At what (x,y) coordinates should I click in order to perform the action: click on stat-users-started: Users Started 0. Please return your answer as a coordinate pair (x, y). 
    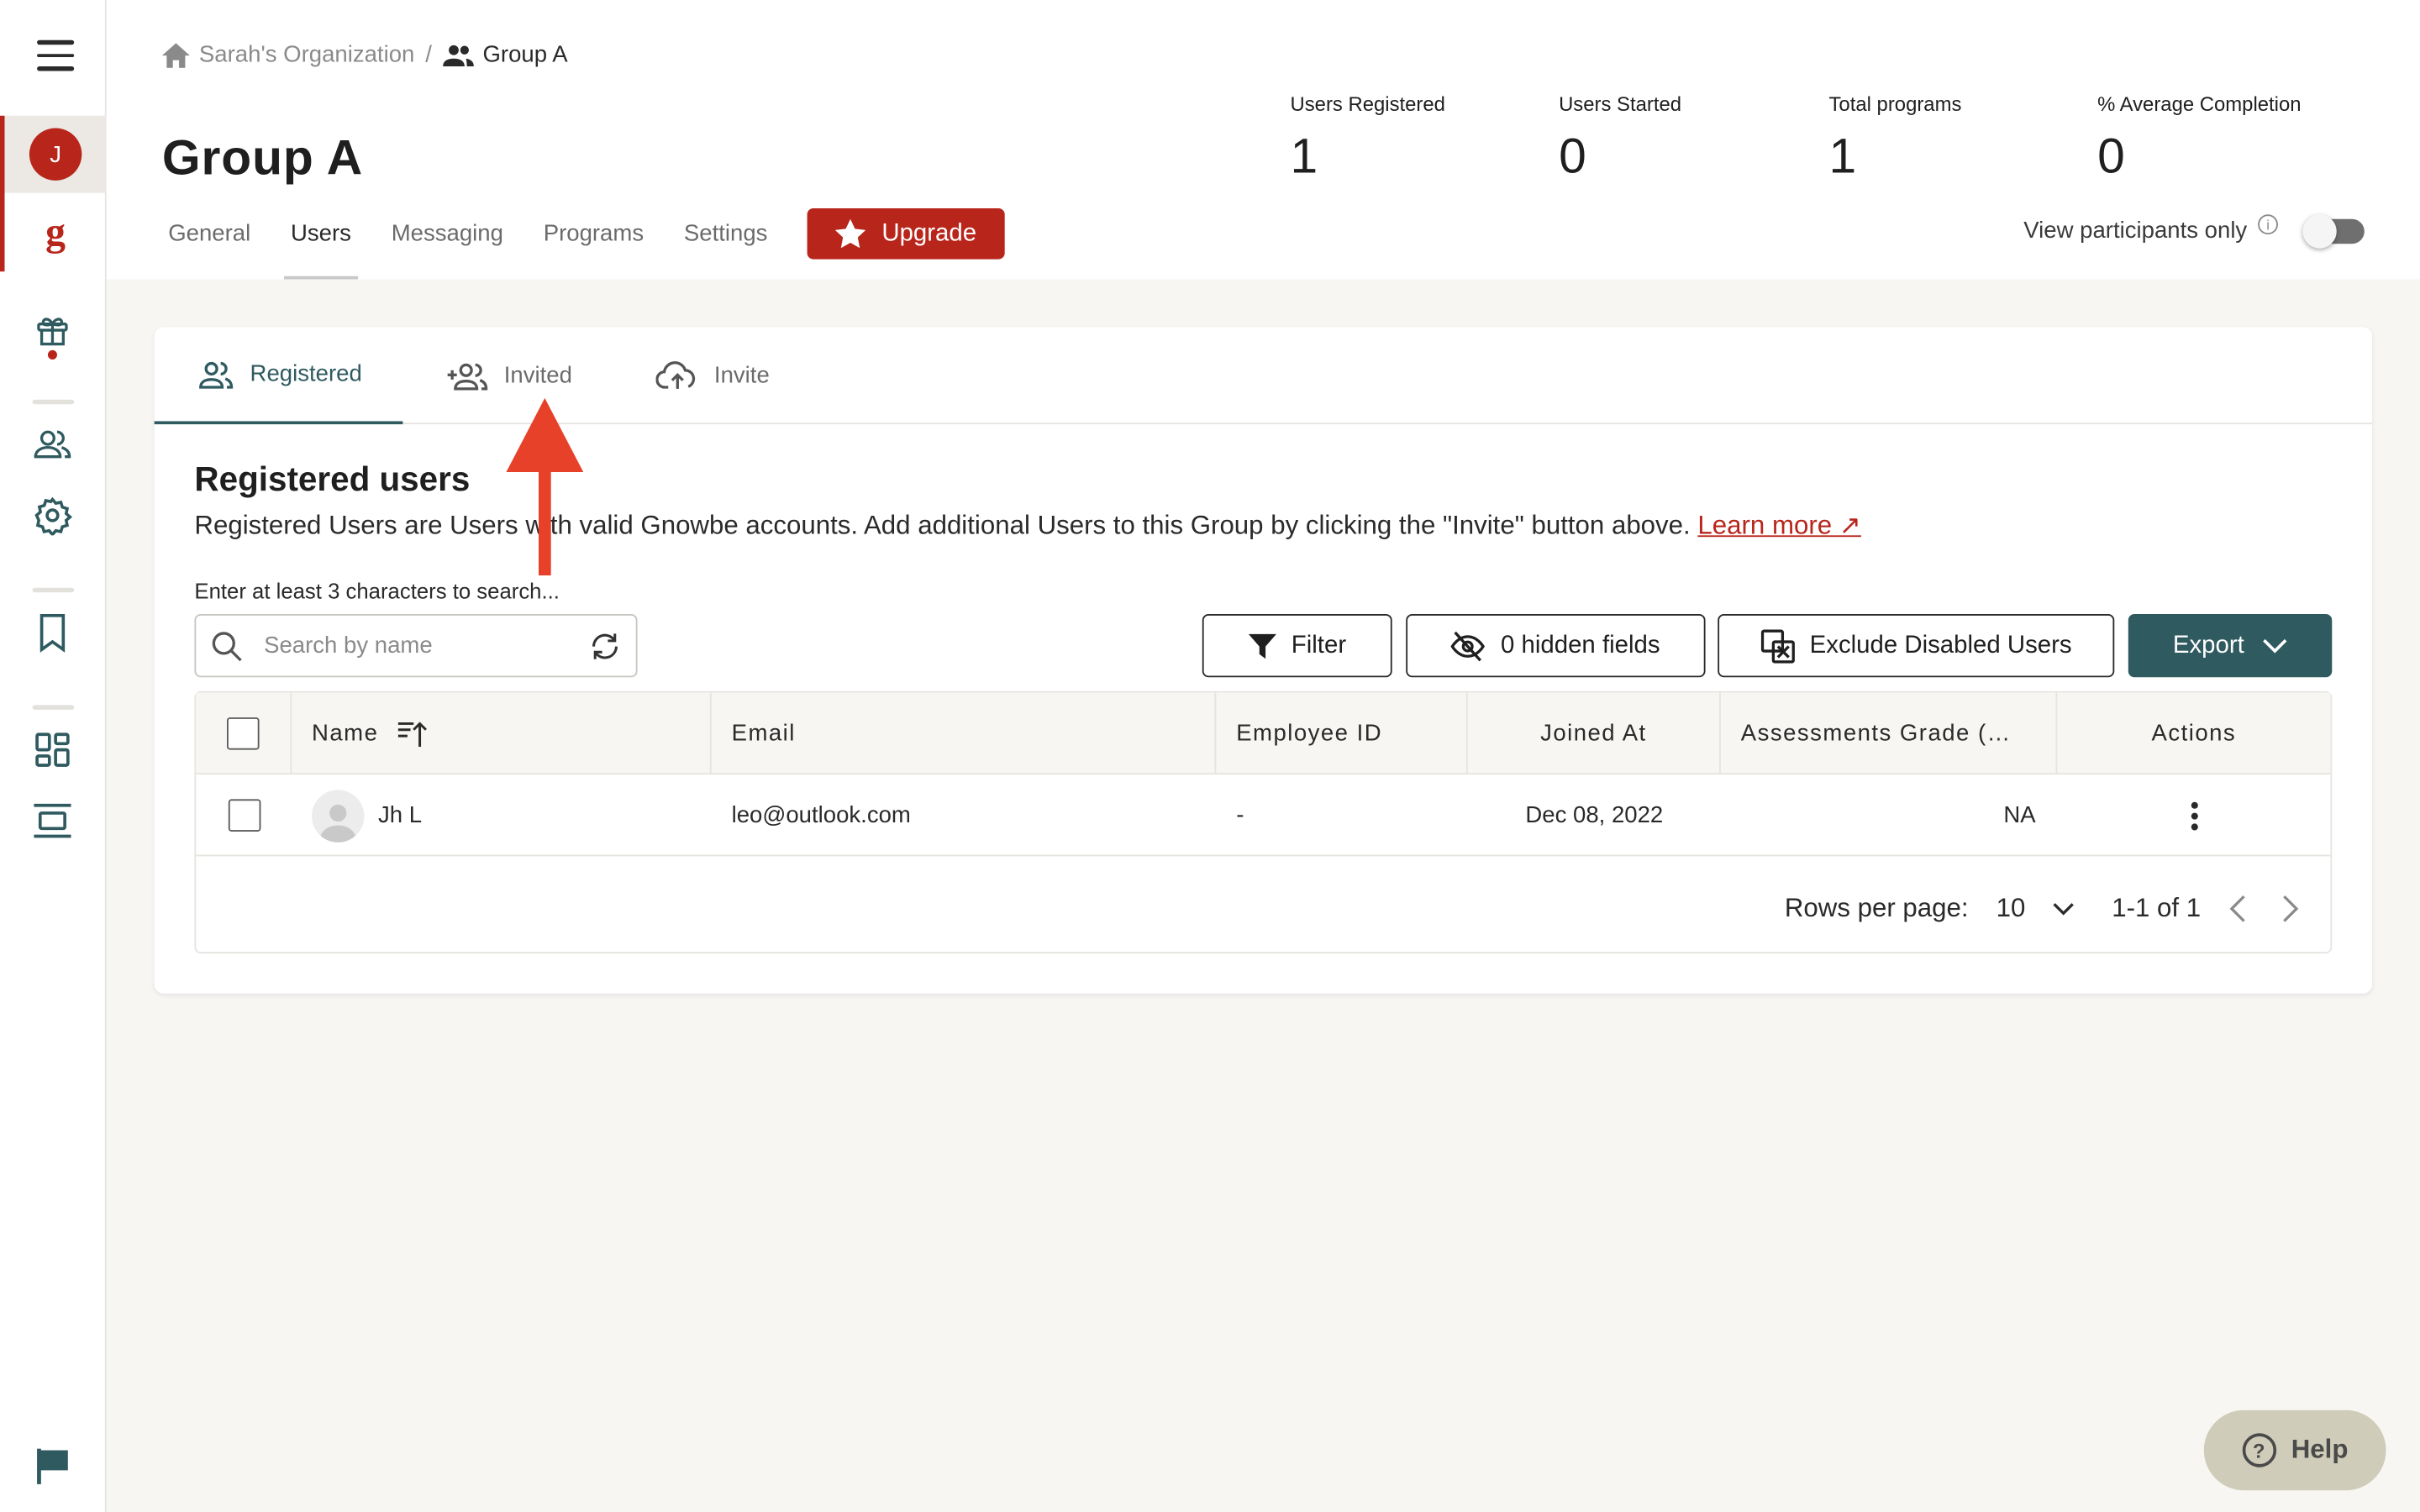
    Looking at the image, I should click on (1620, 138).